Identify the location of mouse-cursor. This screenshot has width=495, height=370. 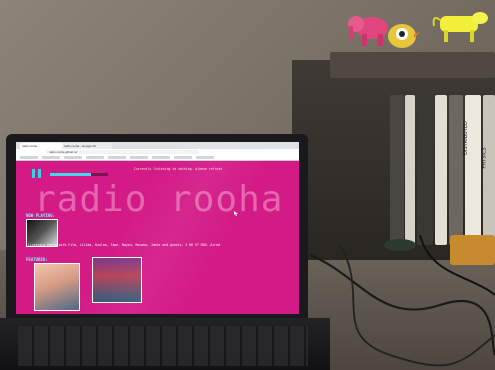
(236, 213).